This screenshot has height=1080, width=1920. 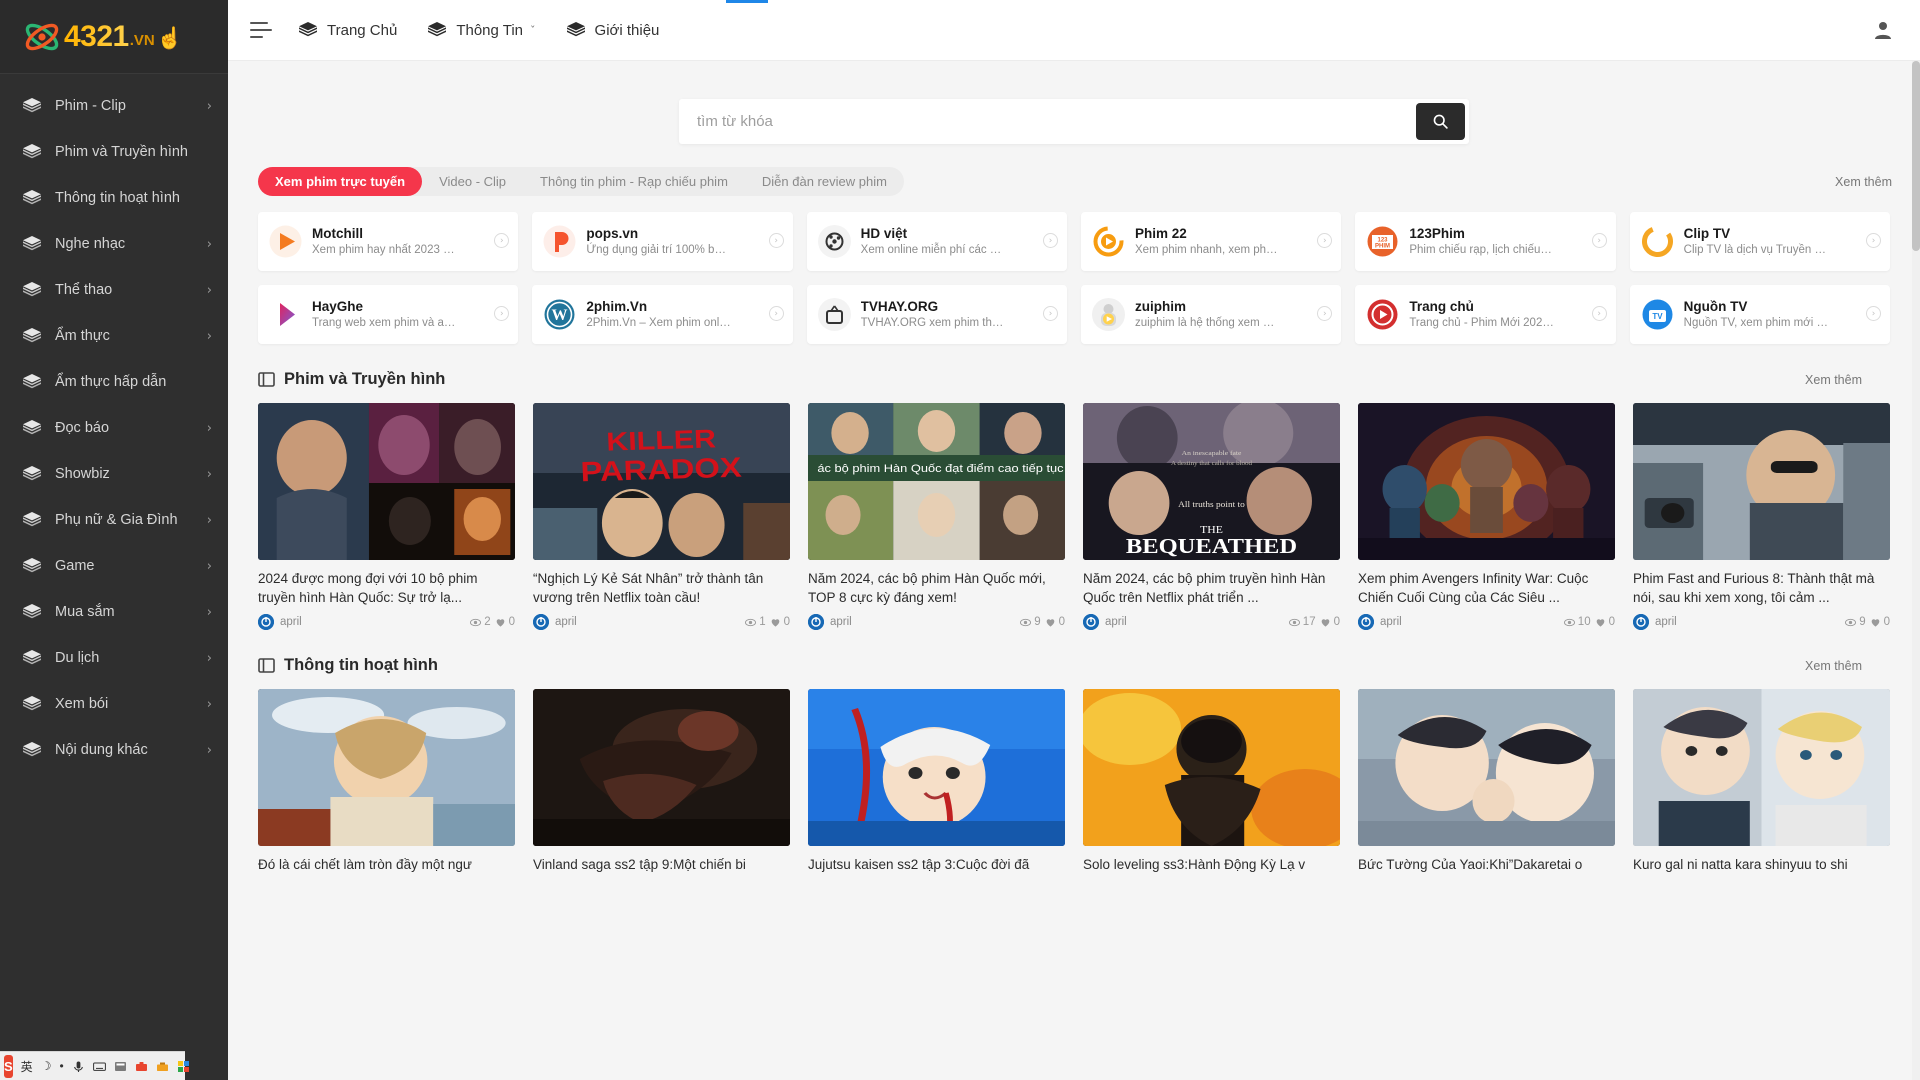 What do you see at coordinates (1863, 182) in the screenshot?
I see `see-more-link-tabs: Xem thêm` at bounding box center [1863, 182].